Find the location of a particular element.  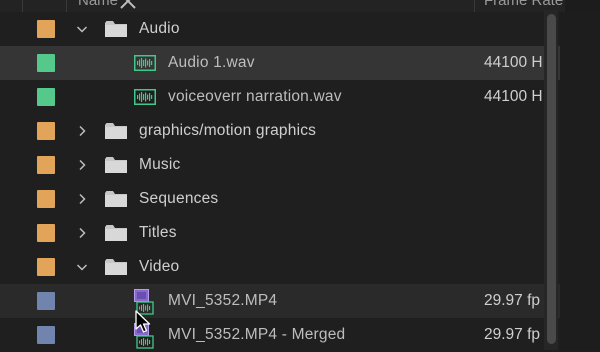

clip-row: MVI_5352.MP4 - Merged 29.97 fp is located at coordinates (280, 335).